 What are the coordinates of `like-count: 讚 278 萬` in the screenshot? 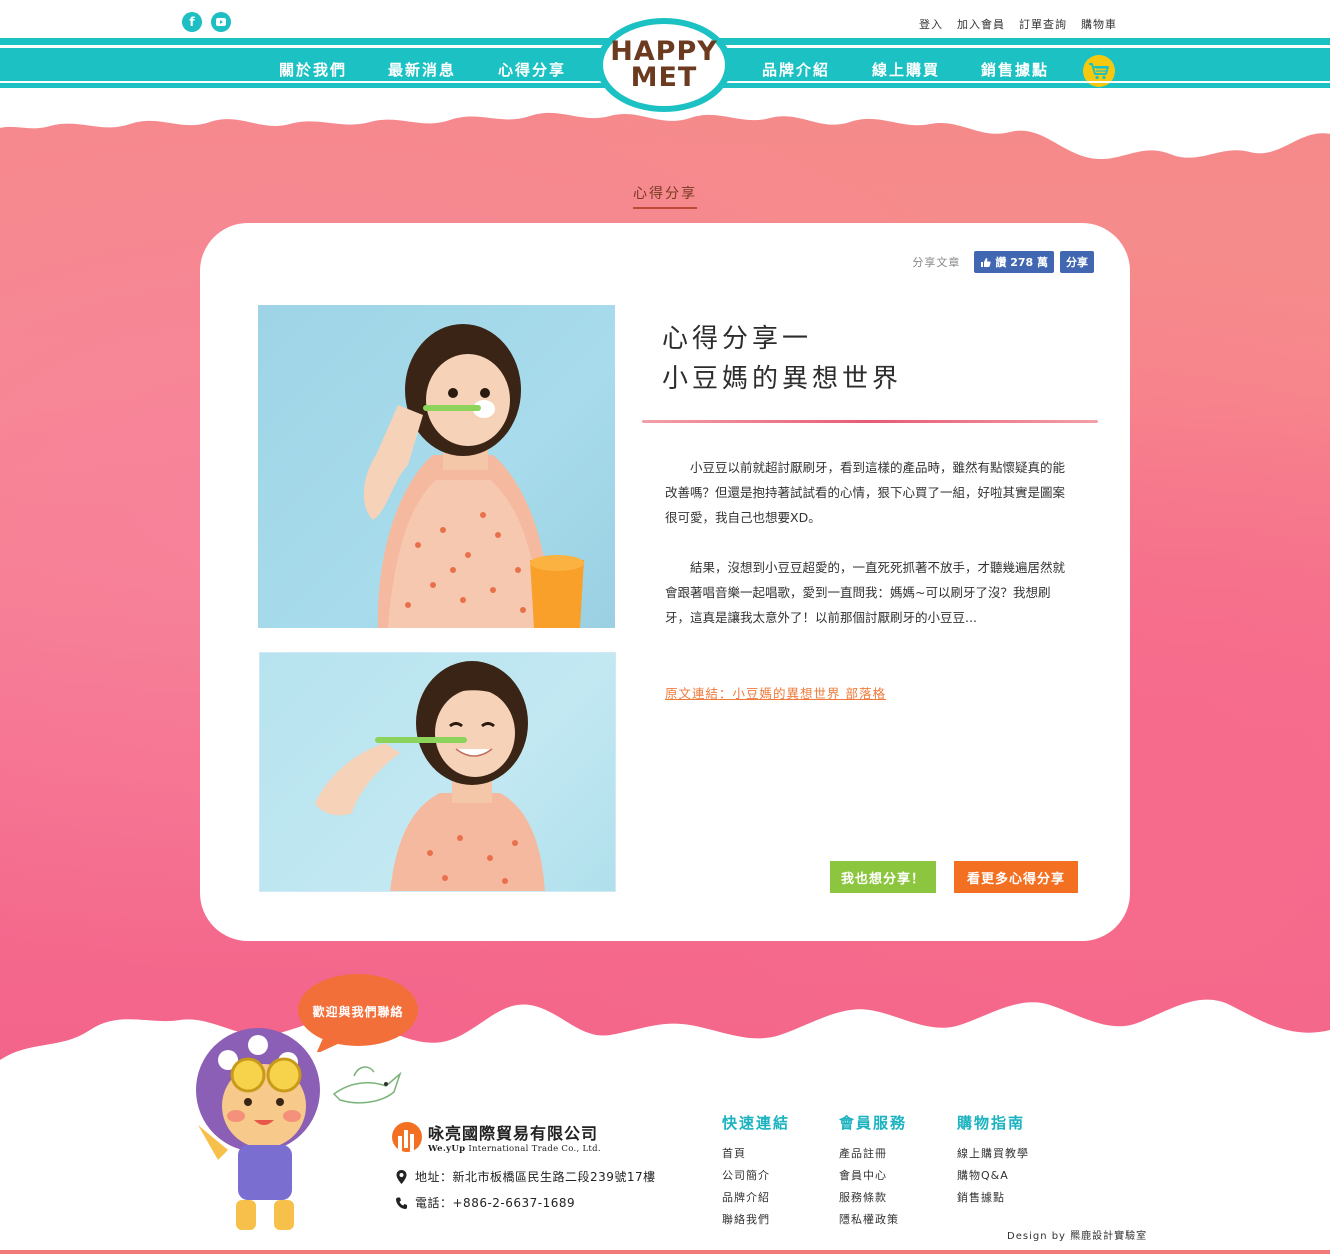 It's located at (1021, 262).